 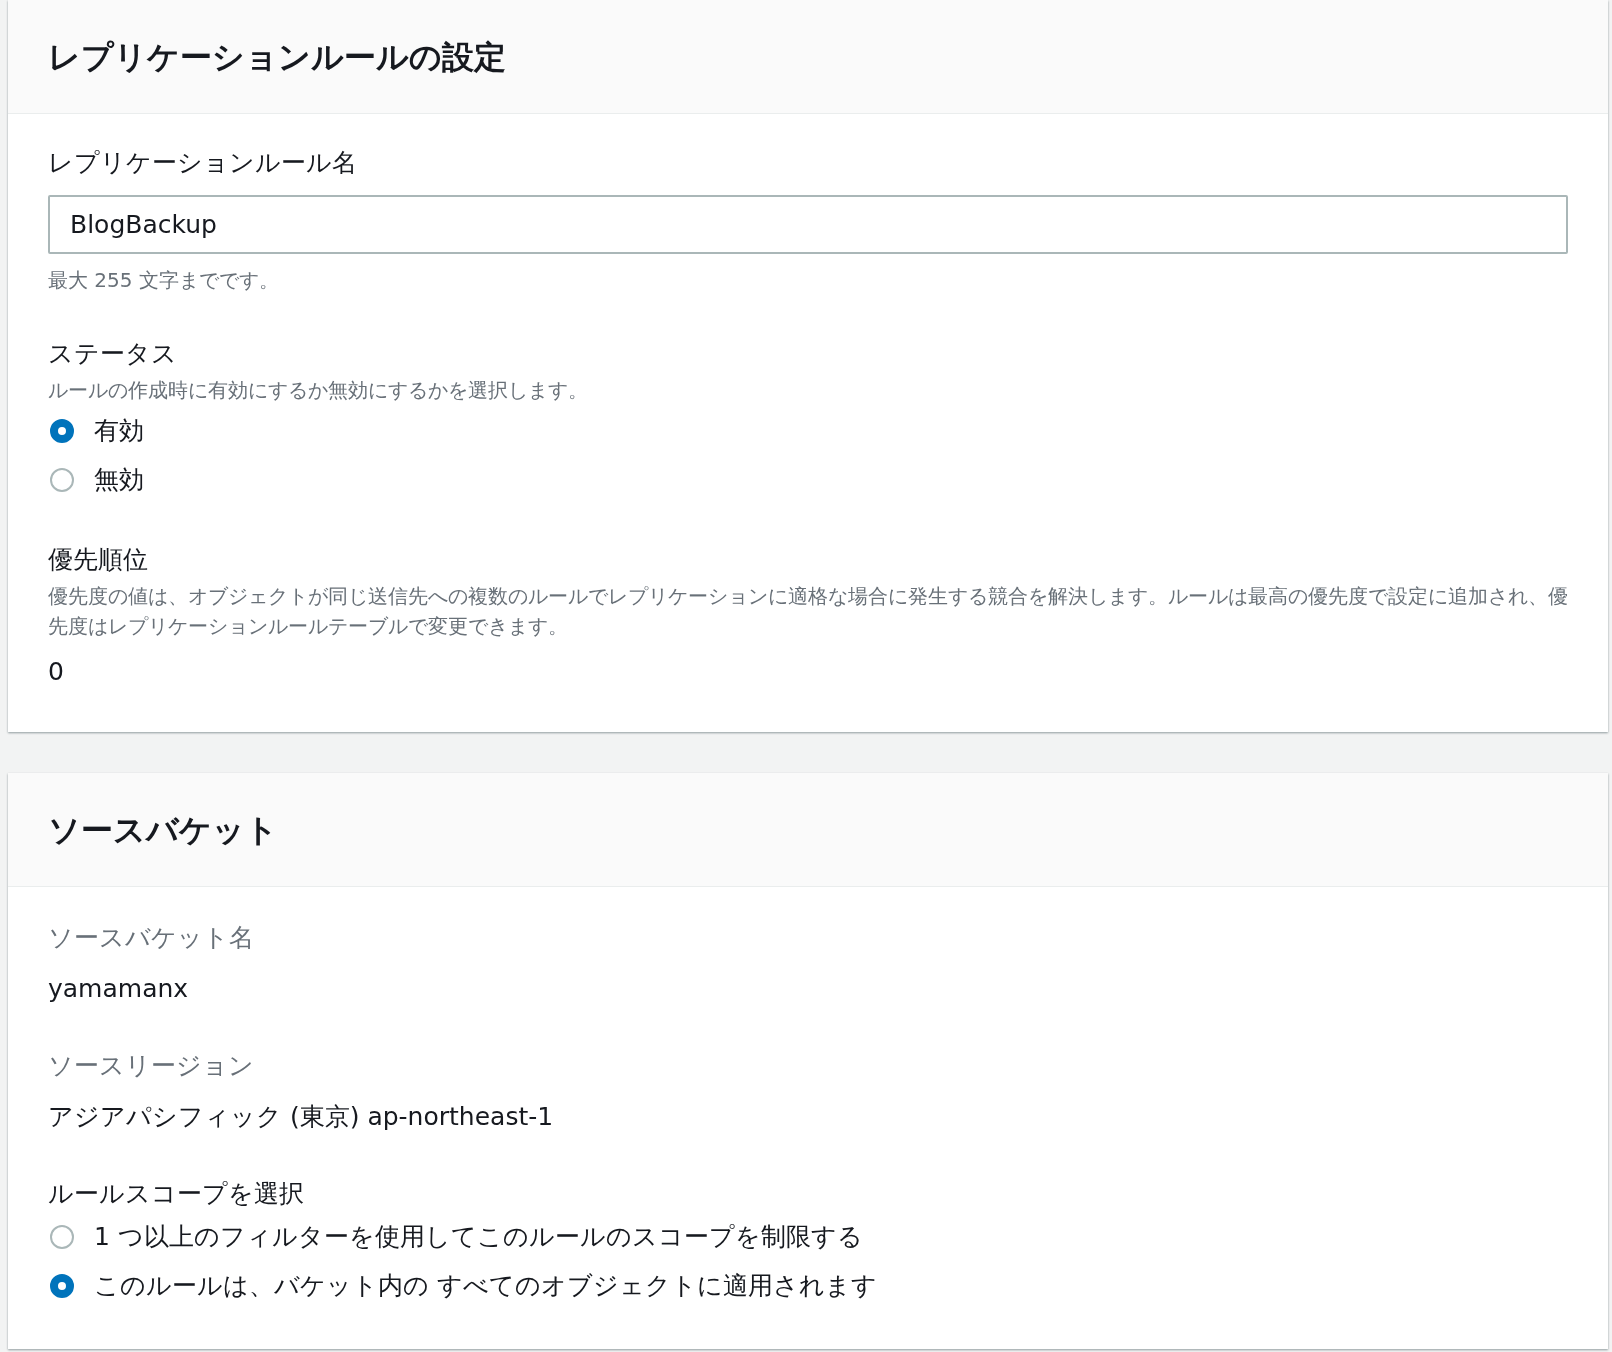 What do you see at coordinates (301, 1117) in the screenshot?
I see `field-value: アジアパシフィック (東京) ap-northeast-1` at bounding box center [301, 1117].